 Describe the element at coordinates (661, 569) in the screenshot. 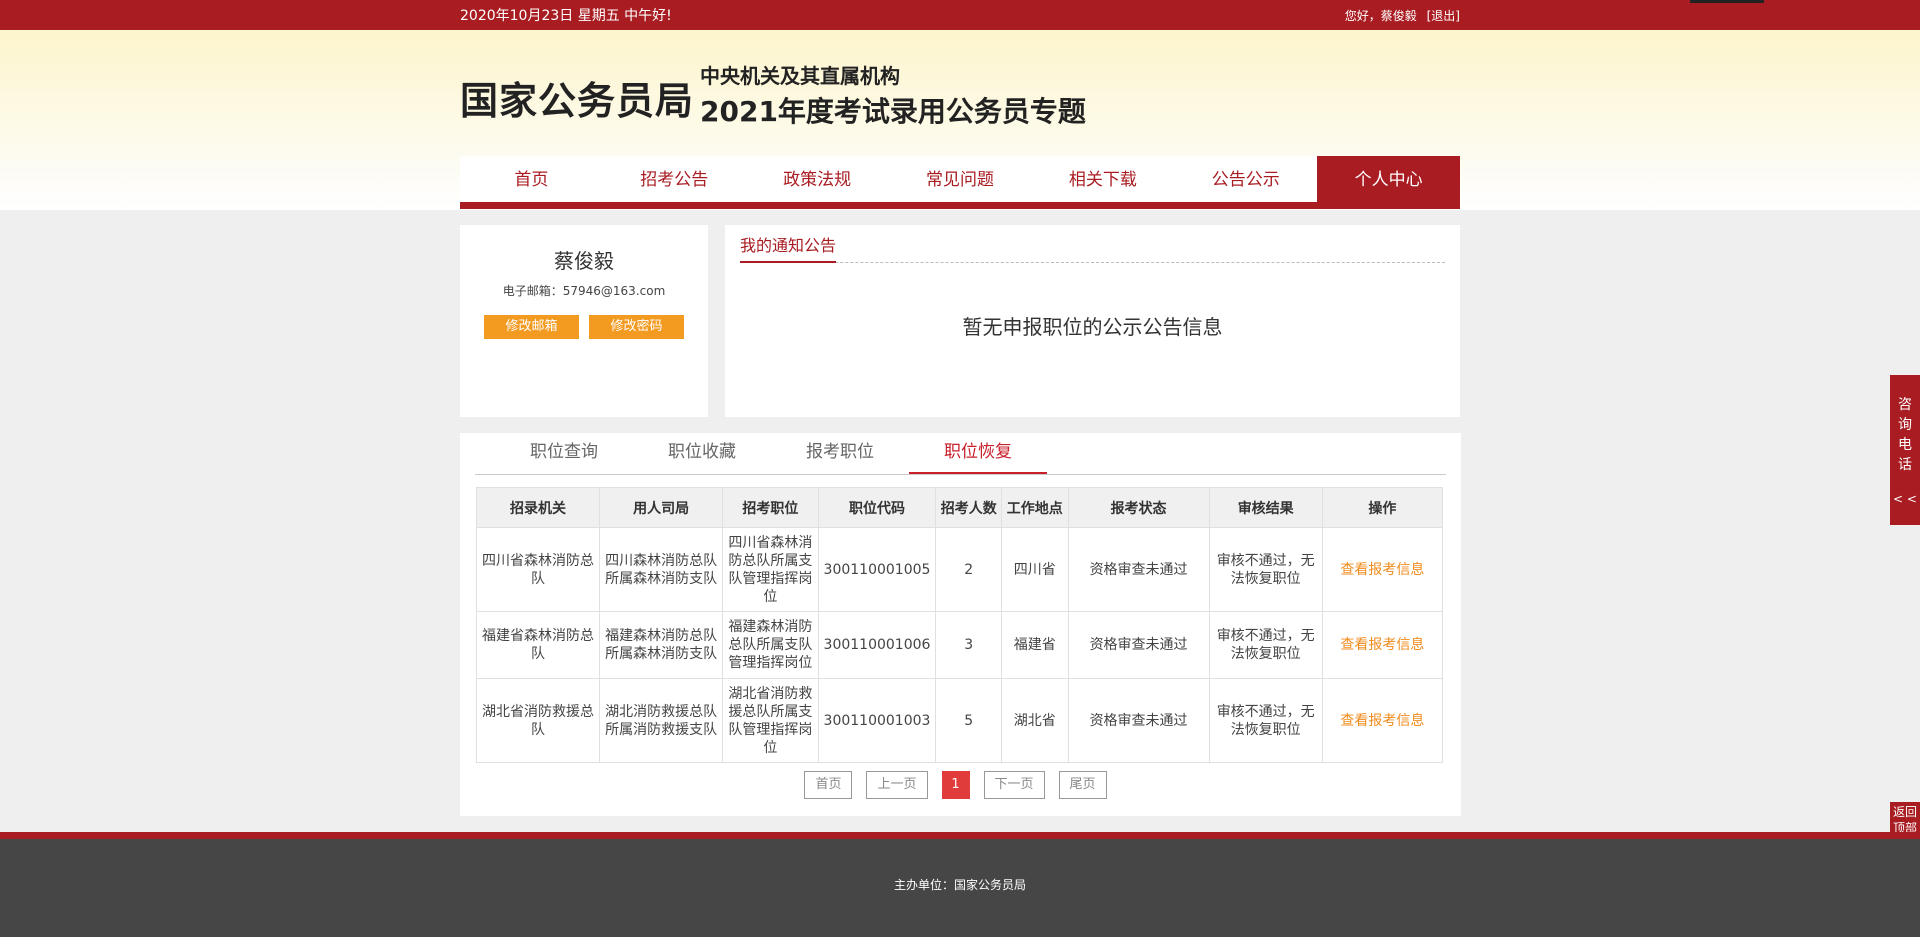

I see `cell-department: 四川森林消防总队所属森林消防支队` at that location.